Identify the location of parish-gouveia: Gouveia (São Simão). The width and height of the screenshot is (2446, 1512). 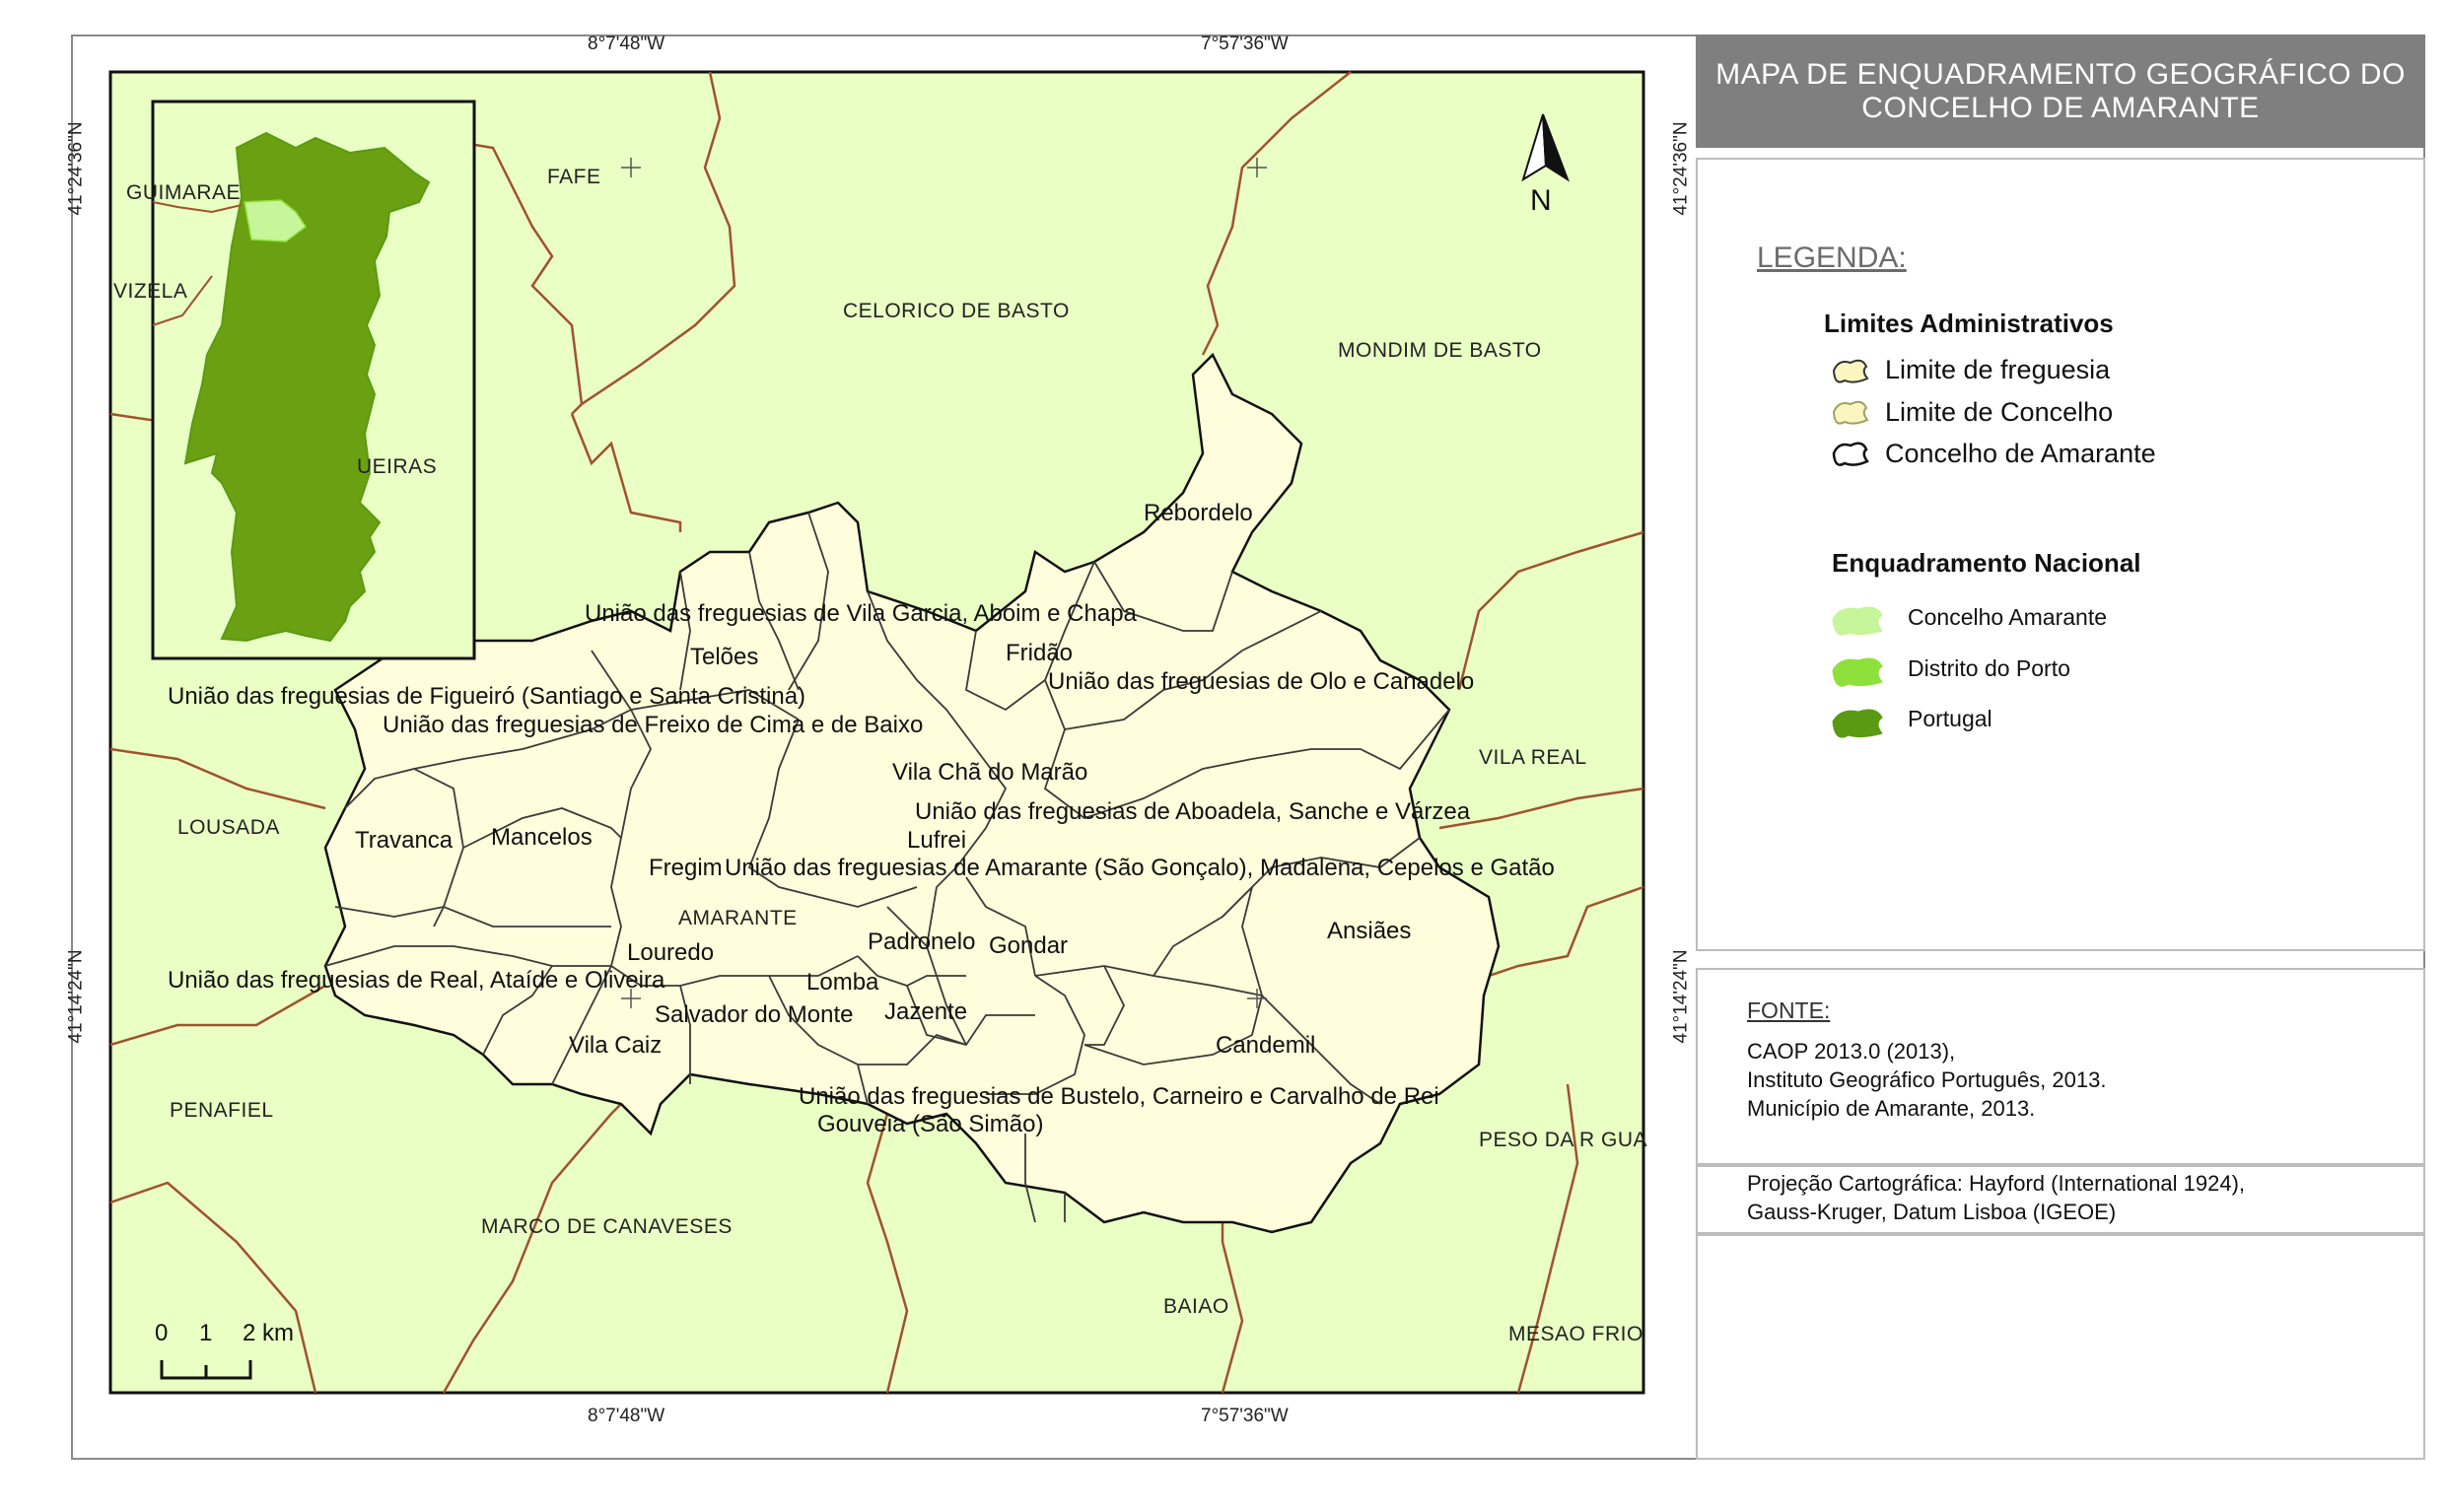
(930, 1124).